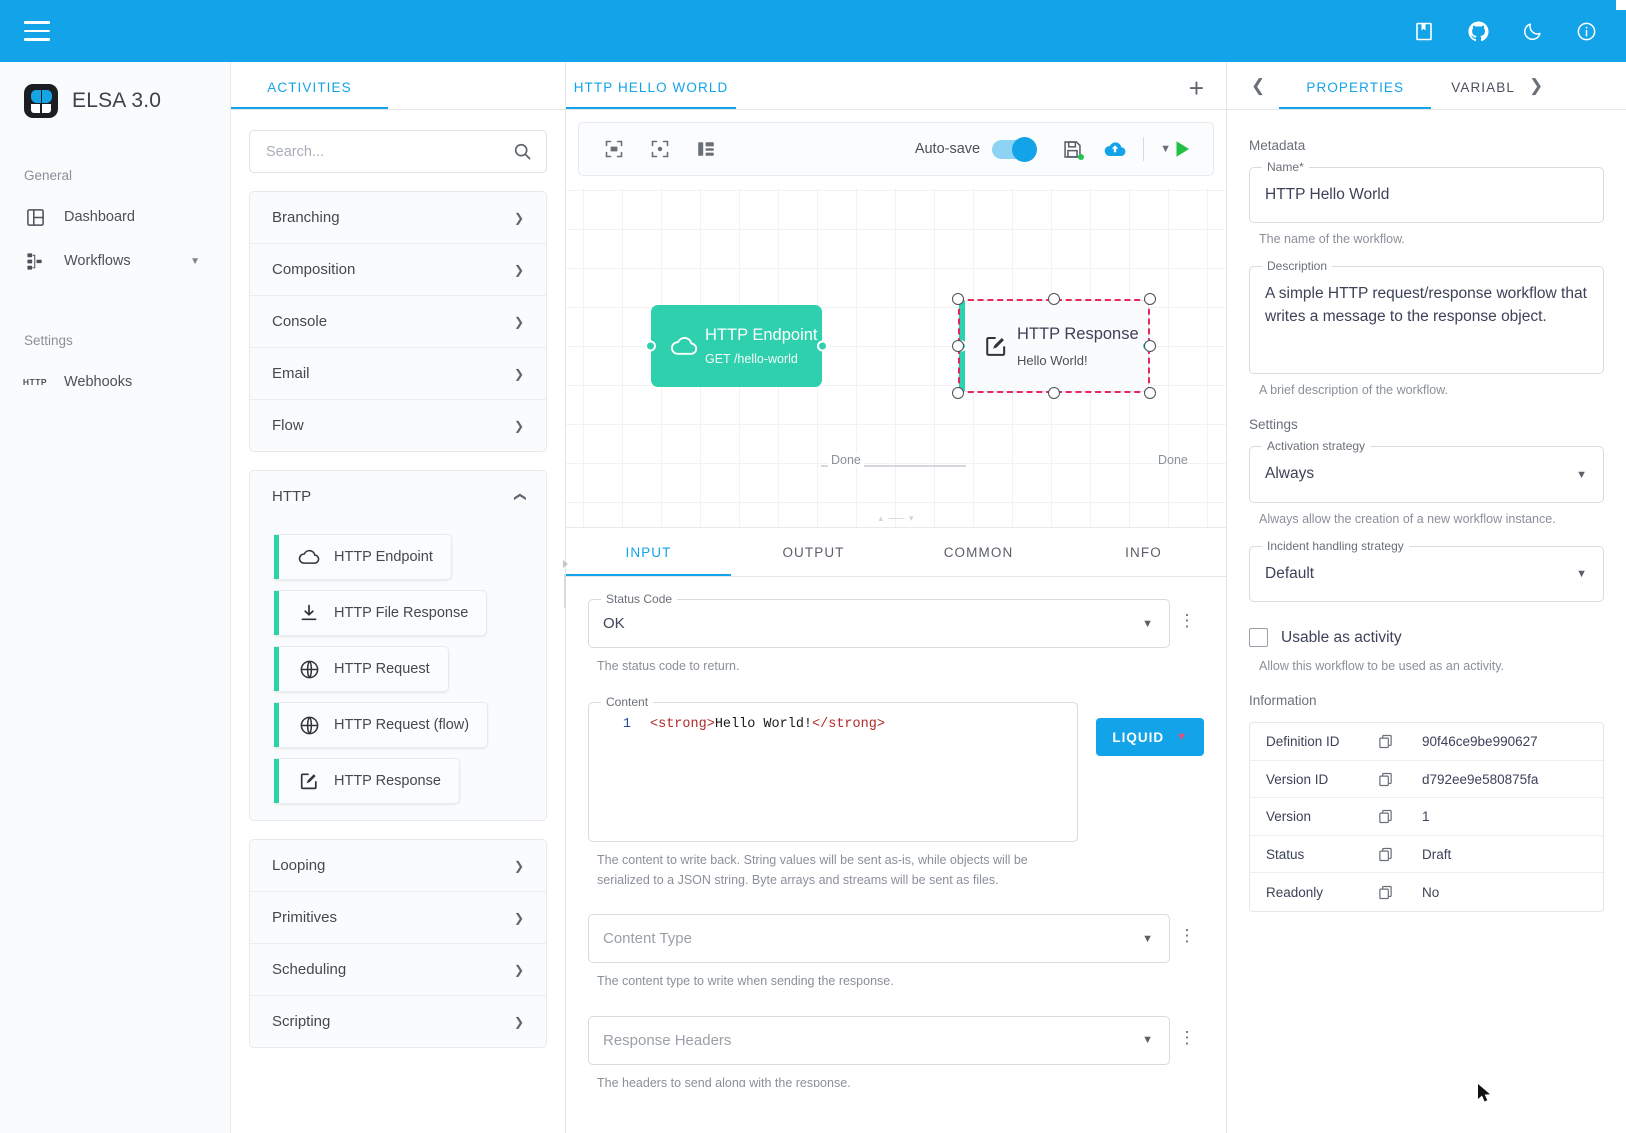 The image size is (1626, 1133). I want to click on autosave-toggle, so click(1015, 149).